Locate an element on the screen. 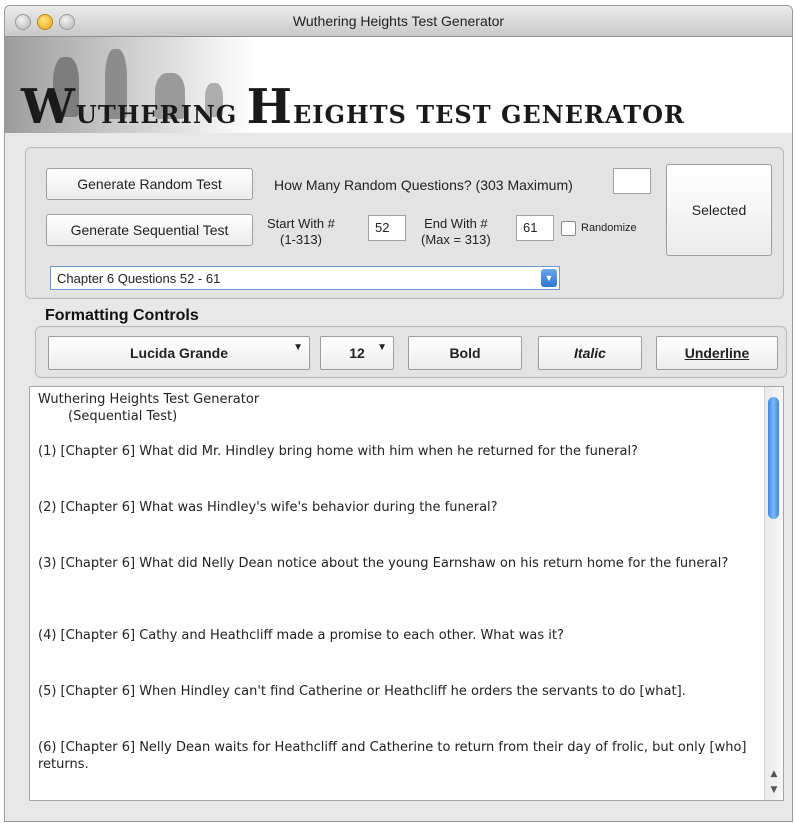  end-with-label: End With # (Max = 313) is located at coordinates (456, 231).